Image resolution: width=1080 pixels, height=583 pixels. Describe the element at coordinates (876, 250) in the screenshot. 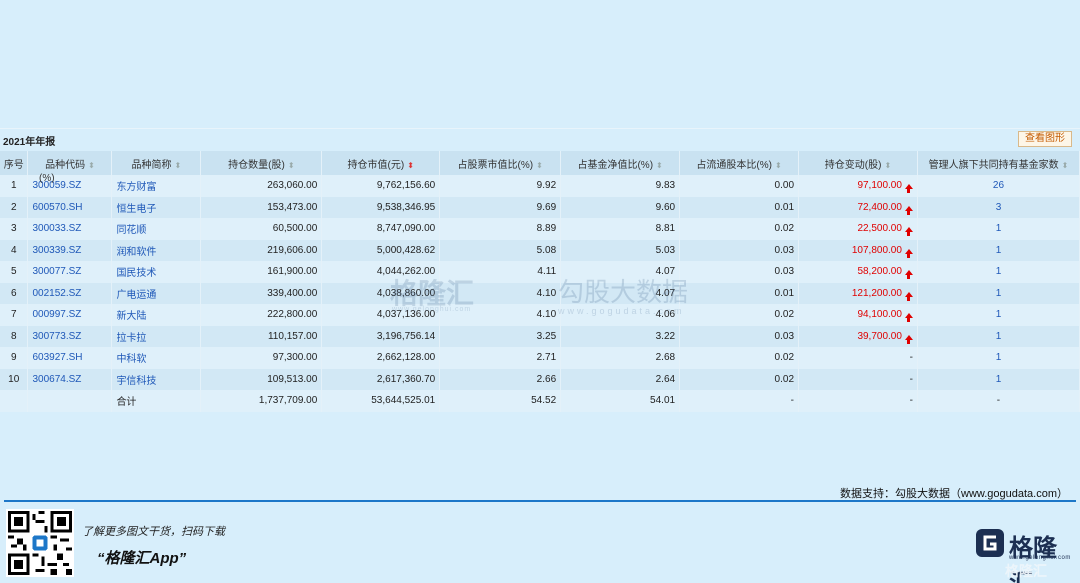

I see `holding-change-value: 107,800.00` at that location.